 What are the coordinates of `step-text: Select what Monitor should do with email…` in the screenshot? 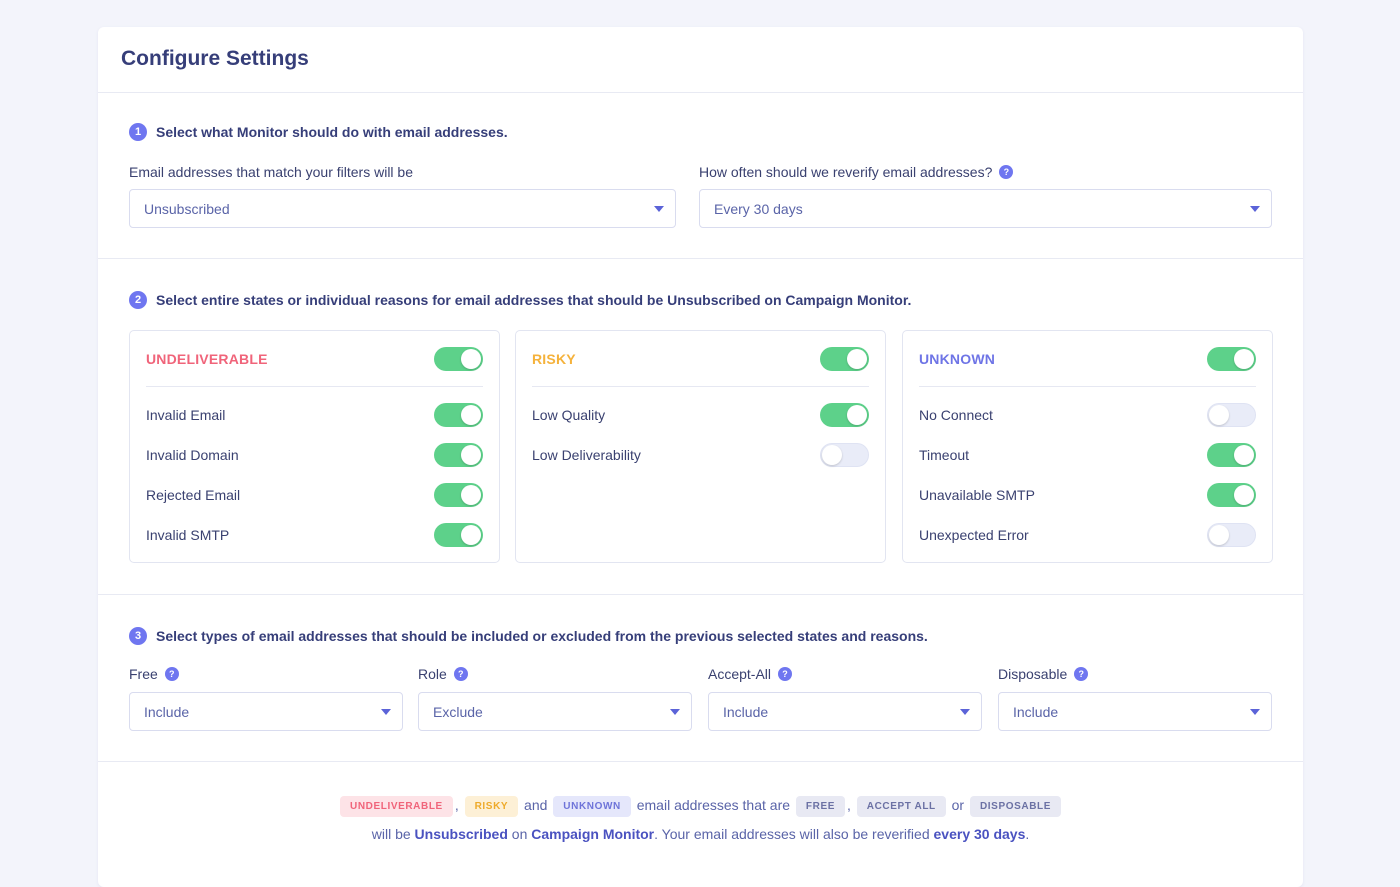 It's located at (332, 132).